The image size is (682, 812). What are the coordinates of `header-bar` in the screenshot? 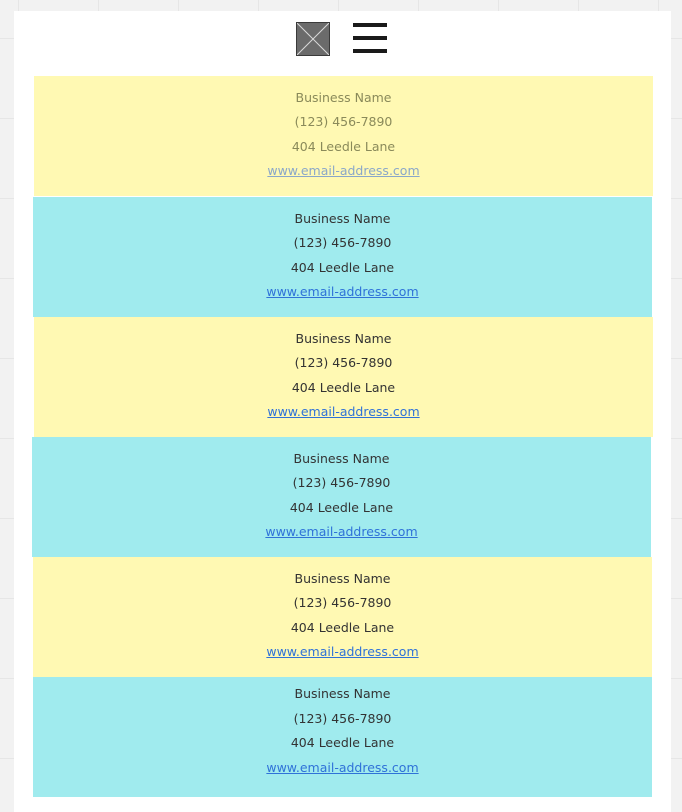 It's located at (342, 41).